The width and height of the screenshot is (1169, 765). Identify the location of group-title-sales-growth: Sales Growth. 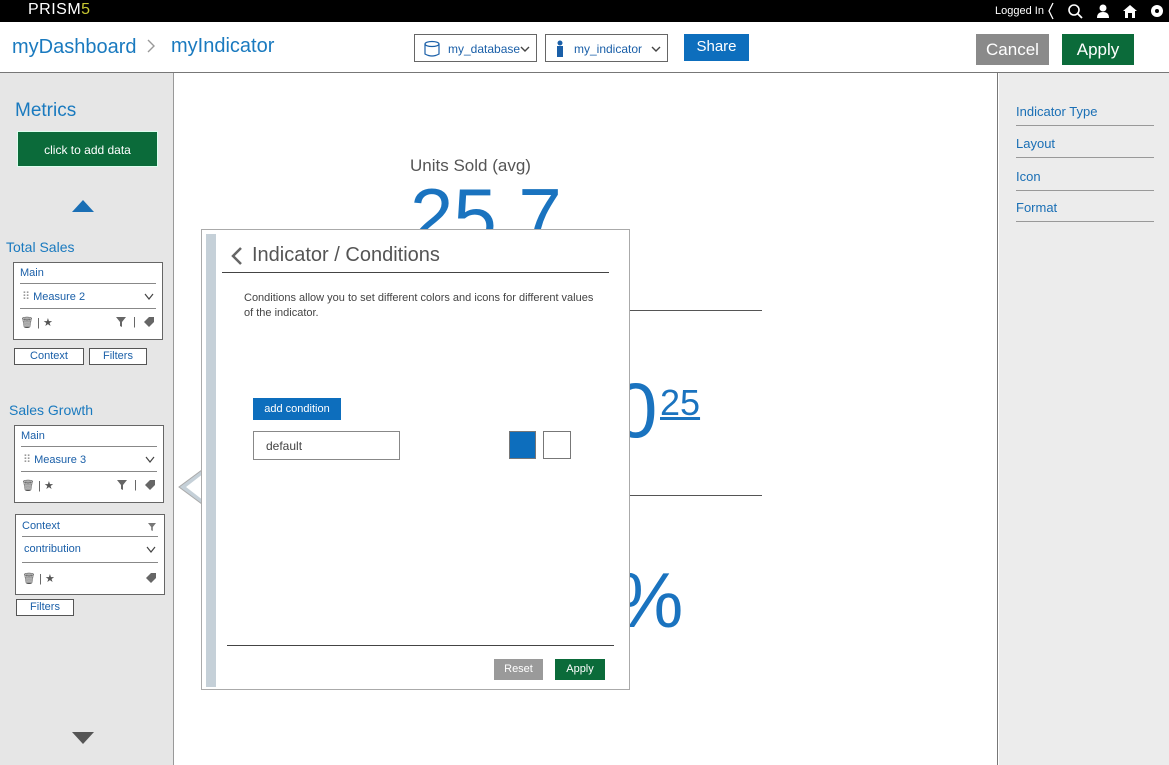
(51, 410).